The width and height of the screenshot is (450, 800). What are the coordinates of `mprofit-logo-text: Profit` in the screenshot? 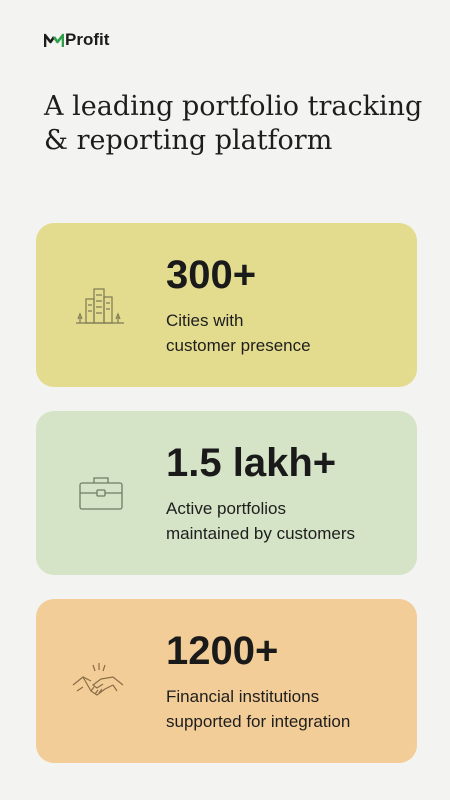 It's located at (87, 39).